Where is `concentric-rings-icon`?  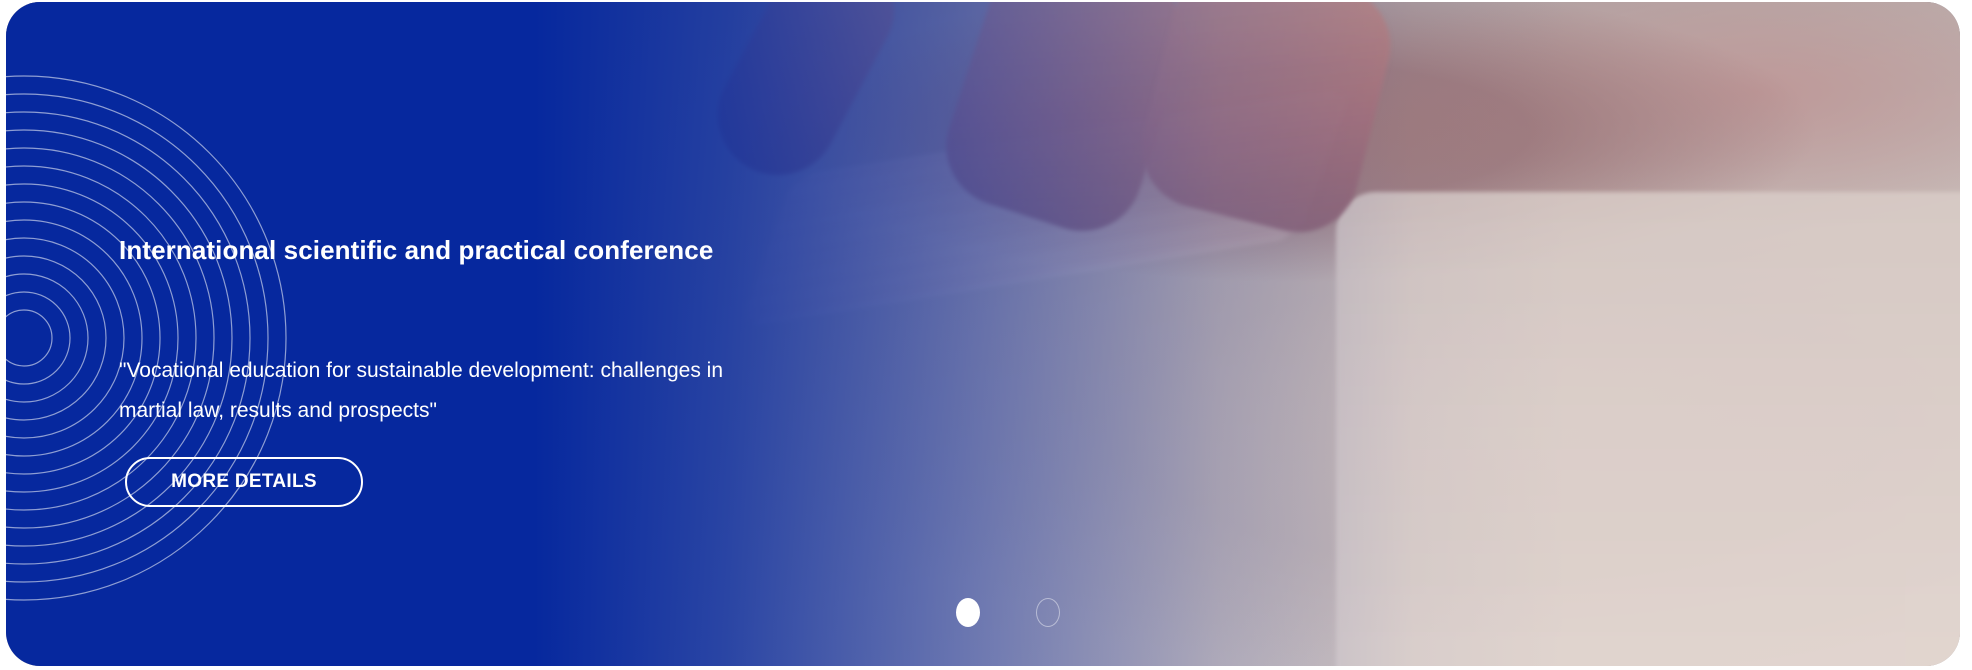
concentric-rings-icon is located at coordinates (146, 338).